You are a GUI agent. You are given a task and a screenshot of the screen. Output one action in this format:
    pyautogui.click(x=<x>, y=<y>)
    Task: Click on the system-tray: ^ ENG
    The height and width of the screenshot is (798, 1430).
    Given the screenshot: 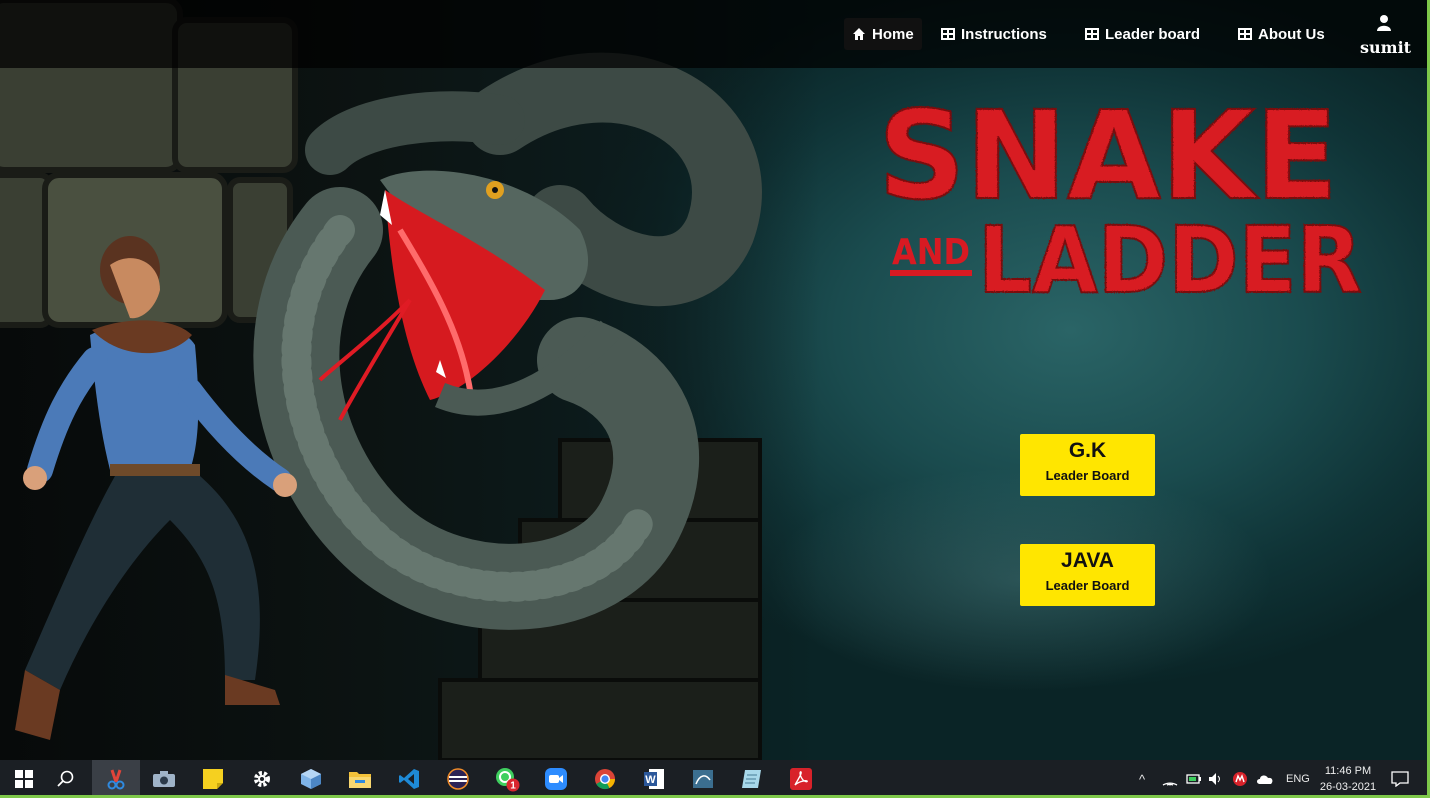 What is the action you would take?
    pyautogui.click(x=1221, y=779)
    